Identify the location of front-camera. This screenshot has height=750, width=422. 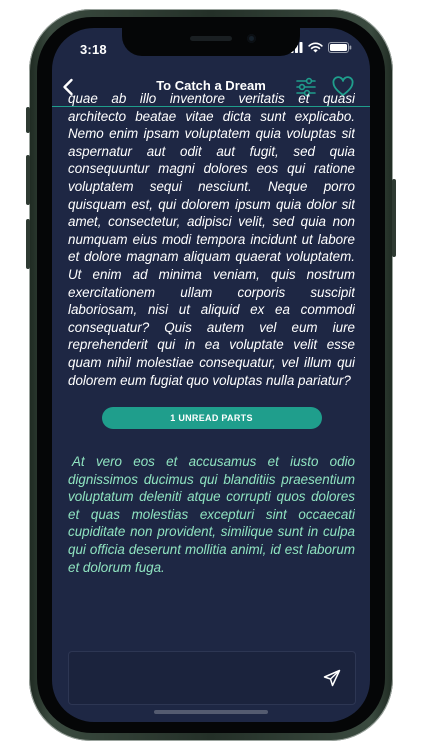
(251, 38).